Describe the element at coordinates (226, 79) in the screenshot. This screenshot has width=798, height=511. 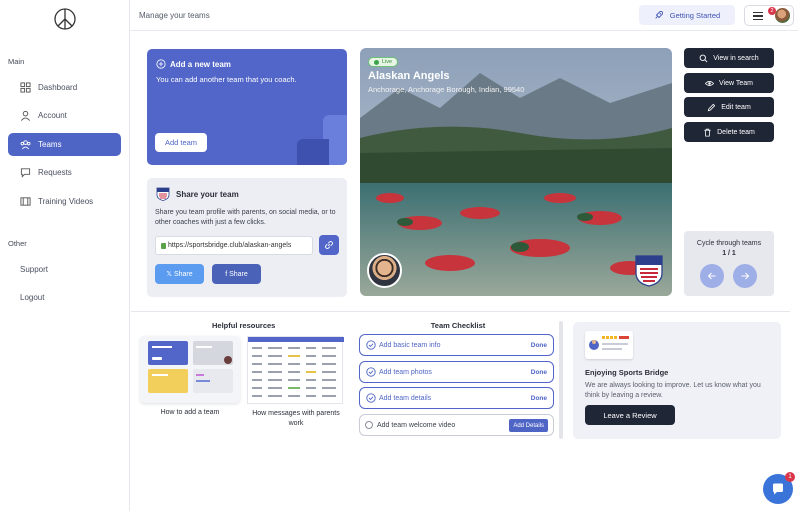
I see `add-team-subtitle: You can add another team that you coach.` at that location.